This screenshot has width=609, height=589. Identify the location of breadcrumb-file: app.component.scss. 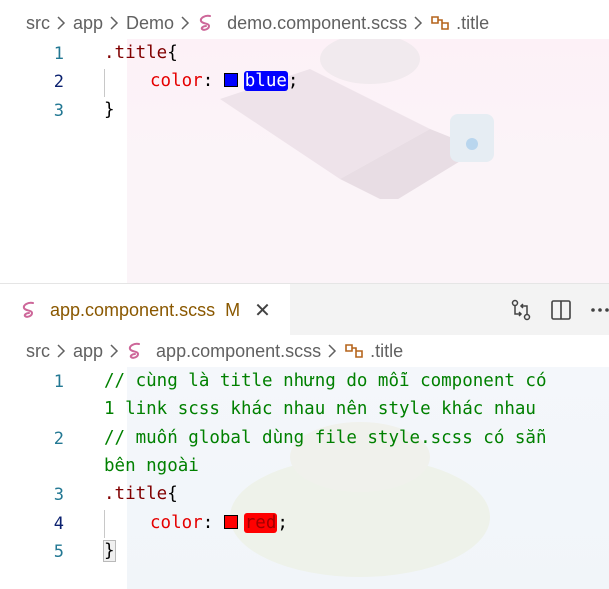
(238, 351).